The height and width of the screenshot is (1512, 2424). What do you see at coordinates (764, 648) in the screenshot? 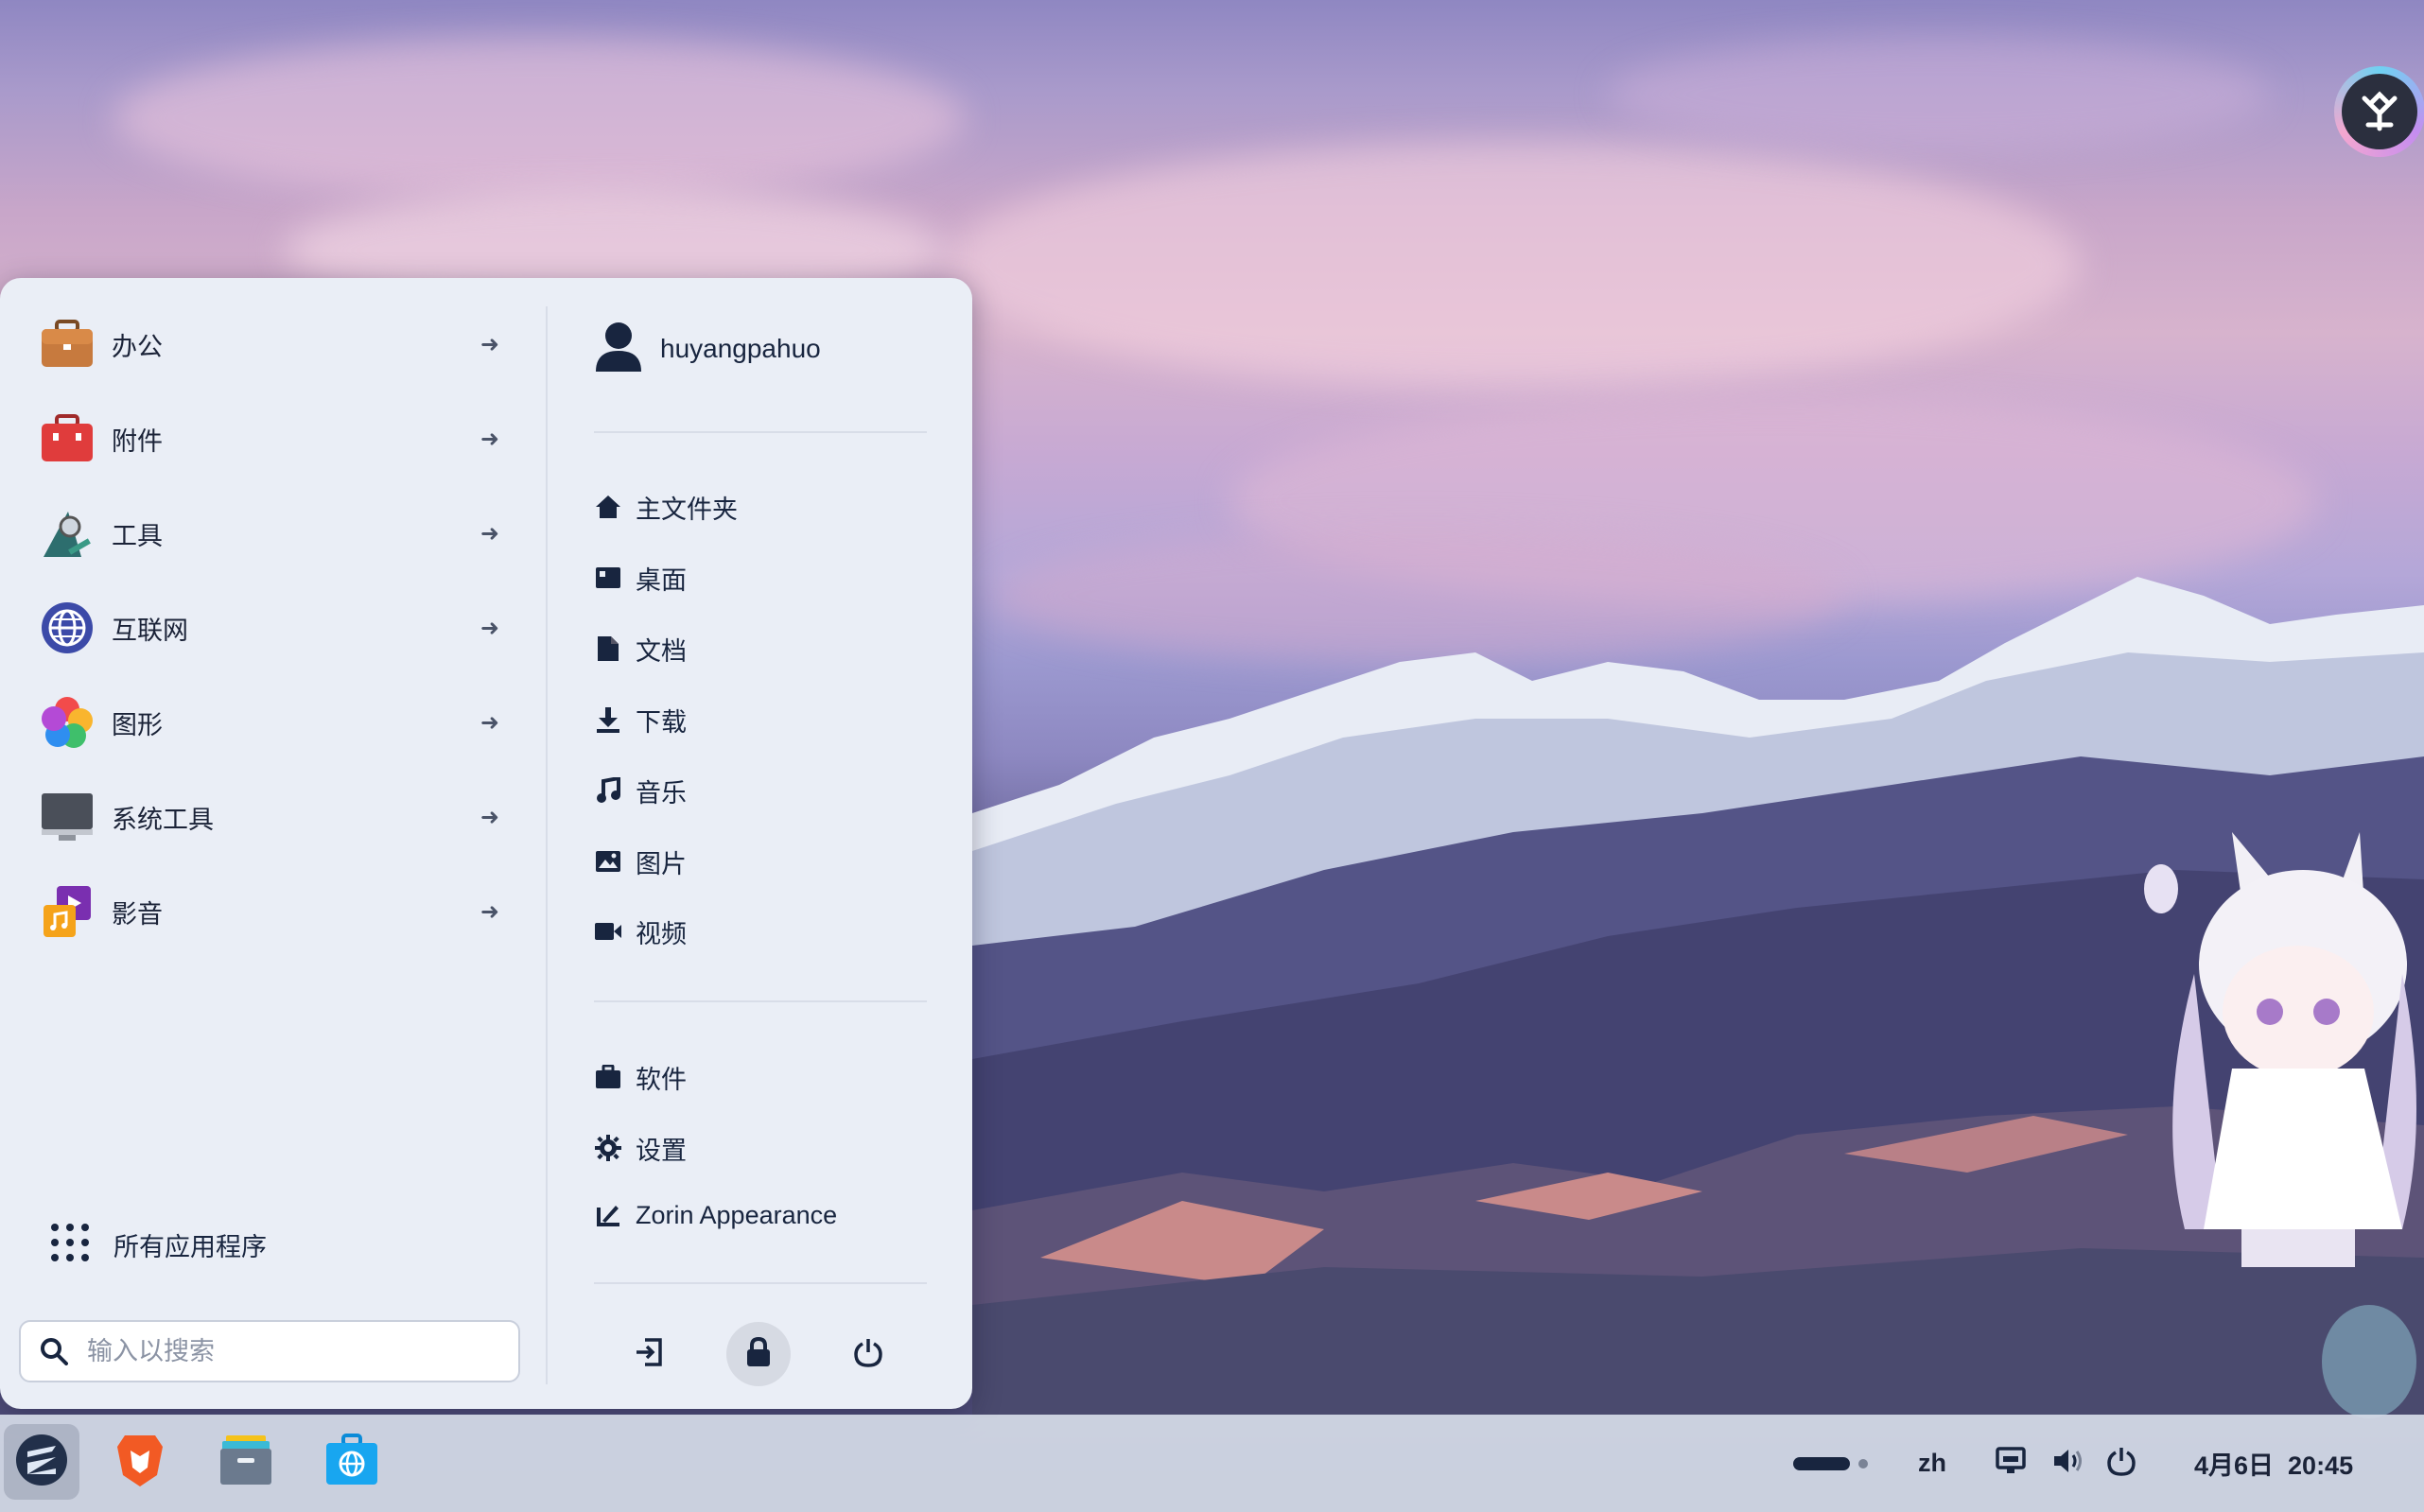
I see `place-documents: 文档` at bounding box center [764, 648].